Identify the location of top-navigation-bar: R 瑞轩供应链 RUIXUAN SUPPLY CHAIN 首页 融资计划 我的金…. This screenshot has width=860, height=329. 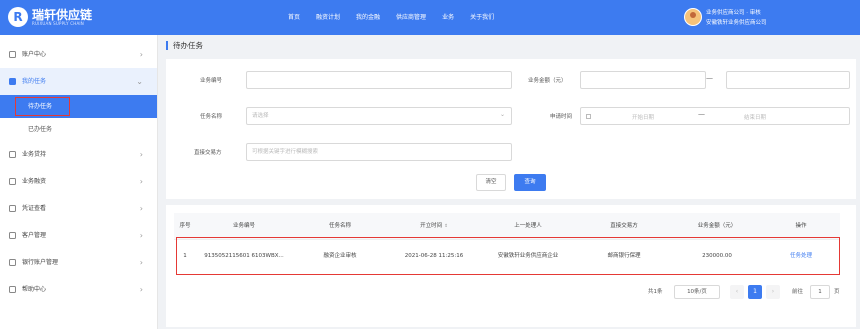
(430, 17).